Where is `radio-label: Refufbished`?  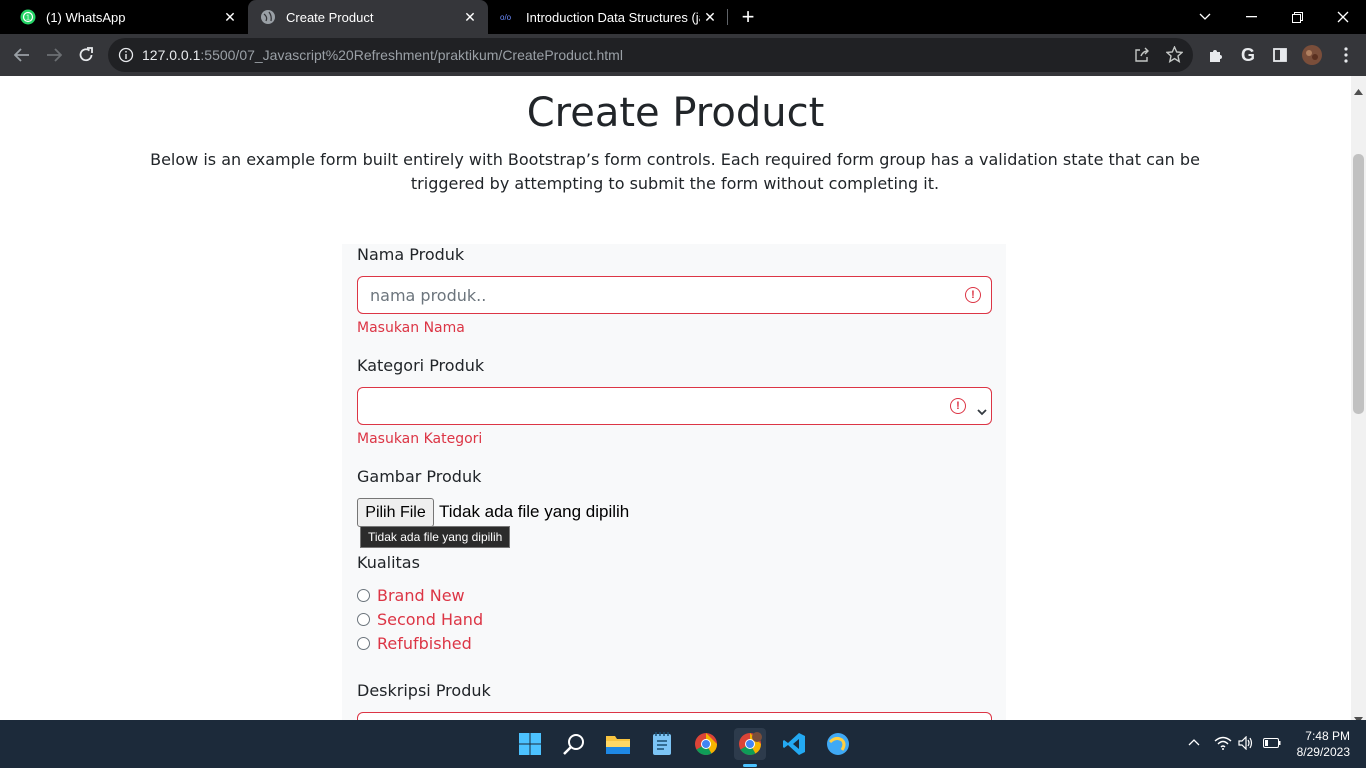 radio-label: Refufbished is located at coordinates (424, 643).